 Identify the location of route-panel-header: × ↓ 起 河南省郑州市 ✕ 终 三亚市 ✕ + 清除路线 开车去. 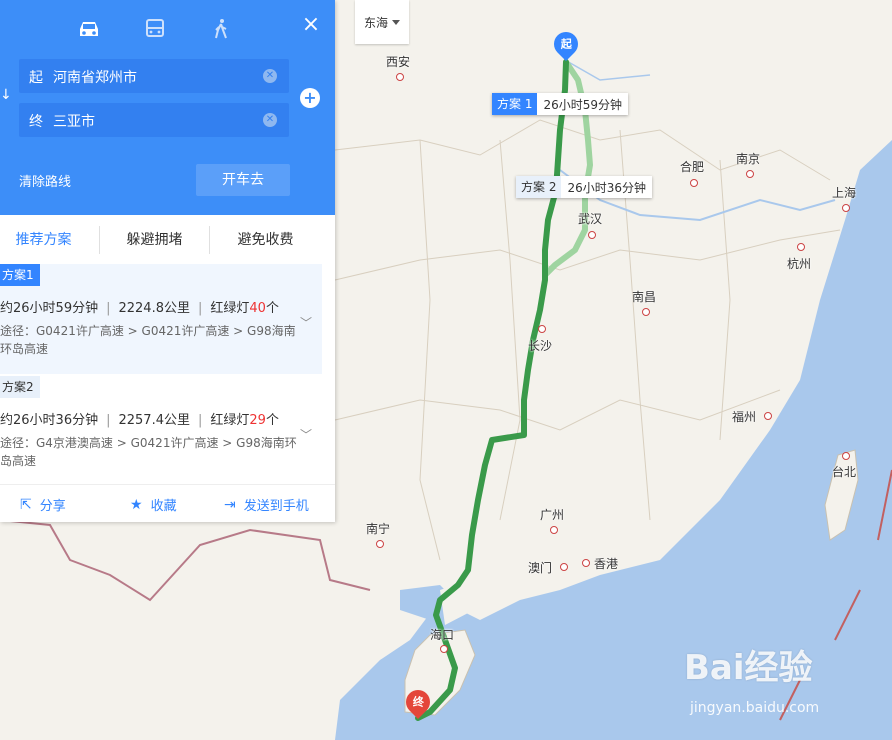
(167, 107).